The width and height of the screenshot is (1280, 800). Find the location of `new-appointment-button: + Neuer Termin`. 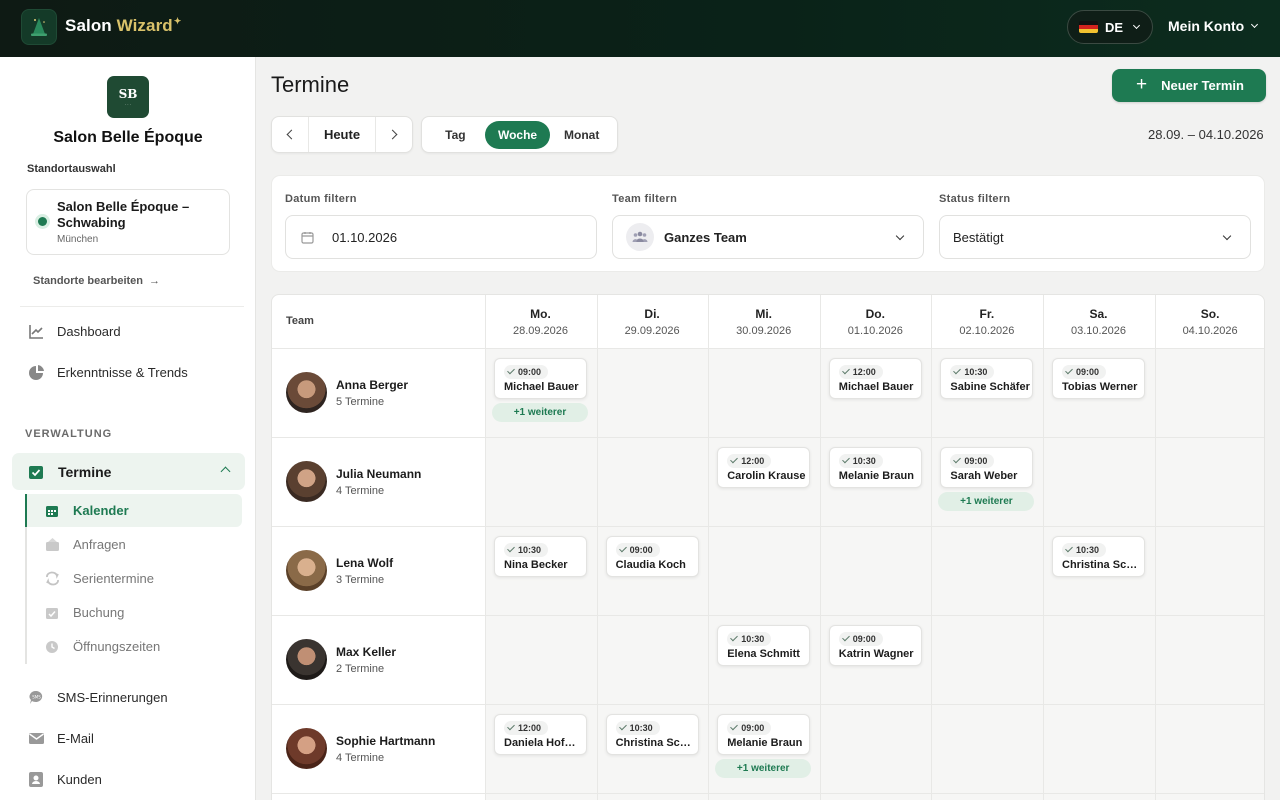

new-appointment-button: + Neuer Termin is located at coordinates (1189, 85).